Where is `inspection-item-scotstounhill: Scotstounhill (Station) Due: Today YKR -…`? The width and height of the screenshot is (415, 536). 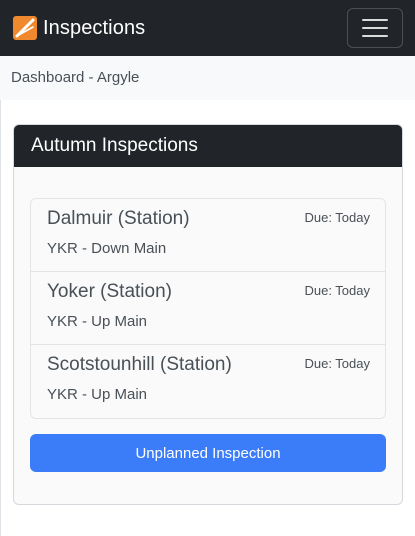
inspection-item-scotstounhill: Scotstounhill (Station) Due: Today YKR -… is located at coordinates (208, 381).